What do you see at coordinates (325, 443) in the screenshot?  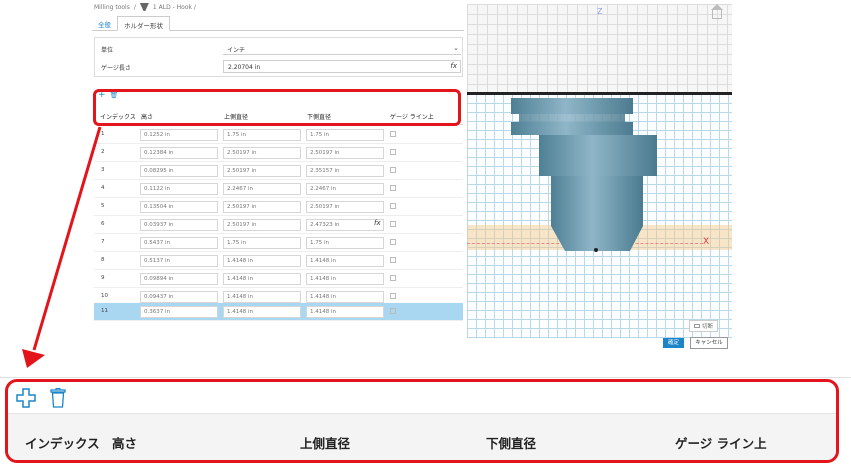 I see `col-upper-diameter: 上側直径` at bounding box center [325, 443].